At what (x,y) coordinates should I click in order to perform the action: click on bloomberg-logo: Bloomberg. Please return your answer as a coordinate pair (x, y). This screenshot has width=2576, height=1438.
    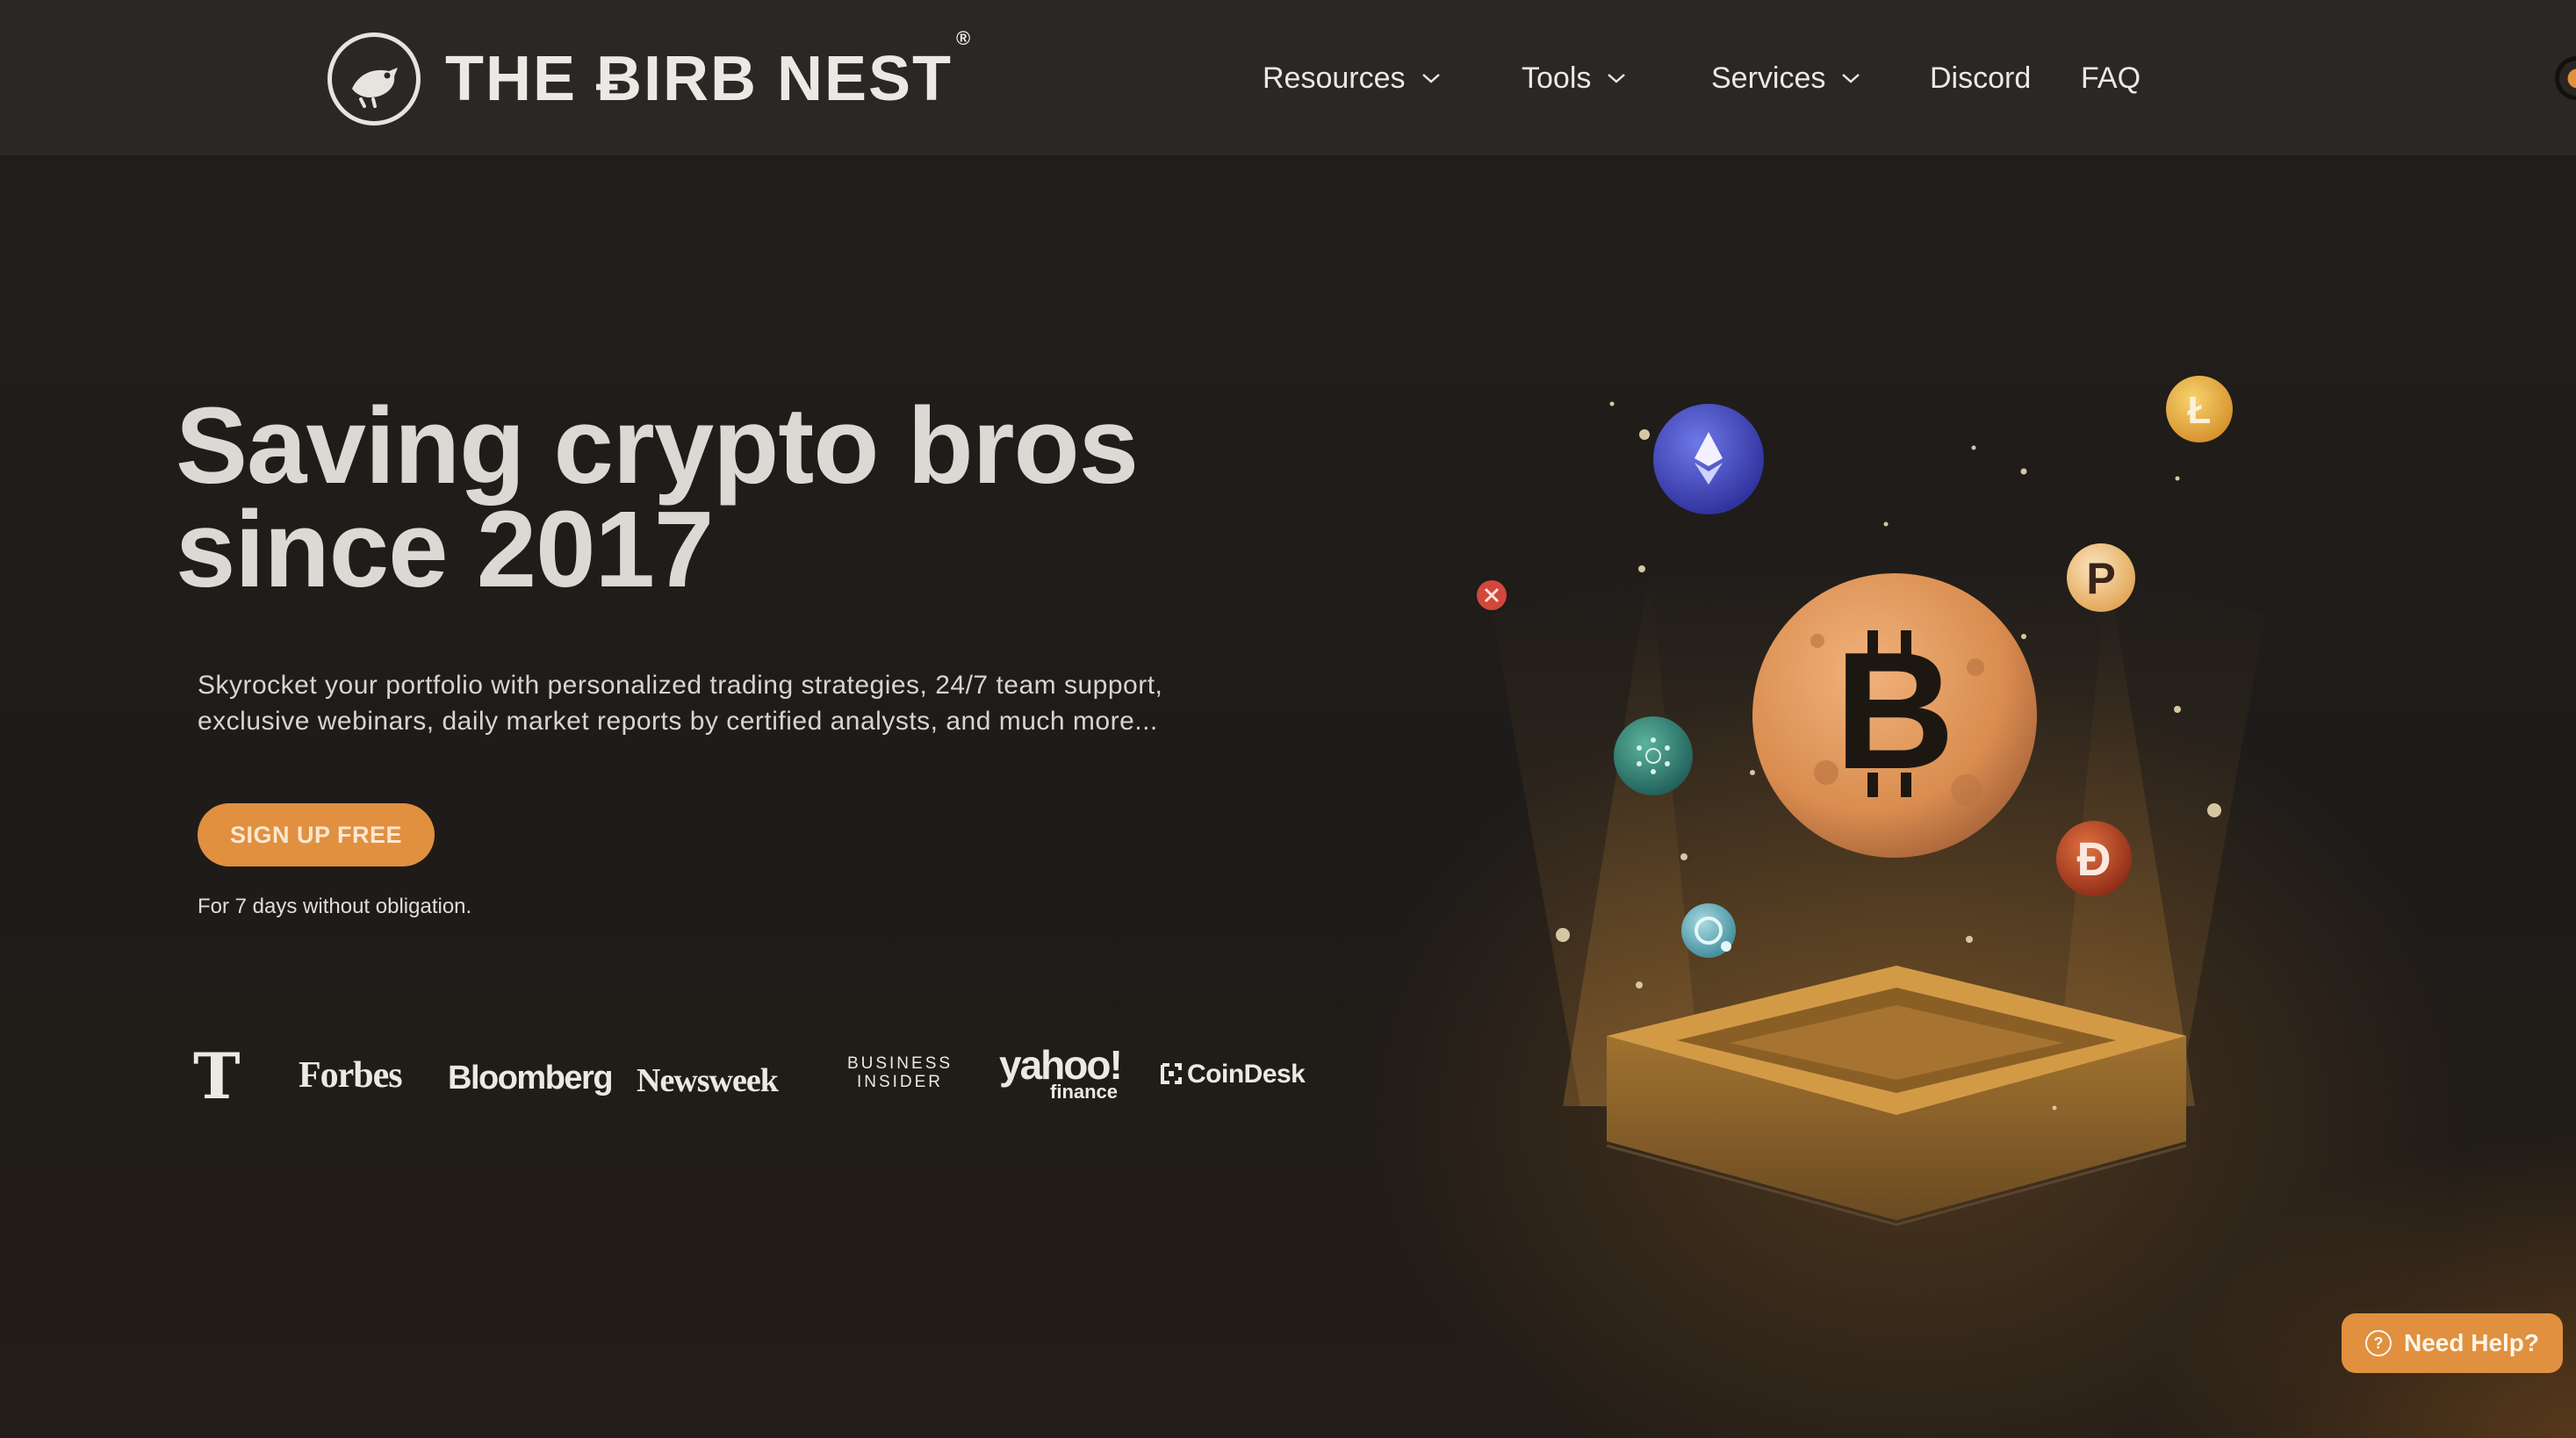
    Looking at the image, I should click on (531, 1078).